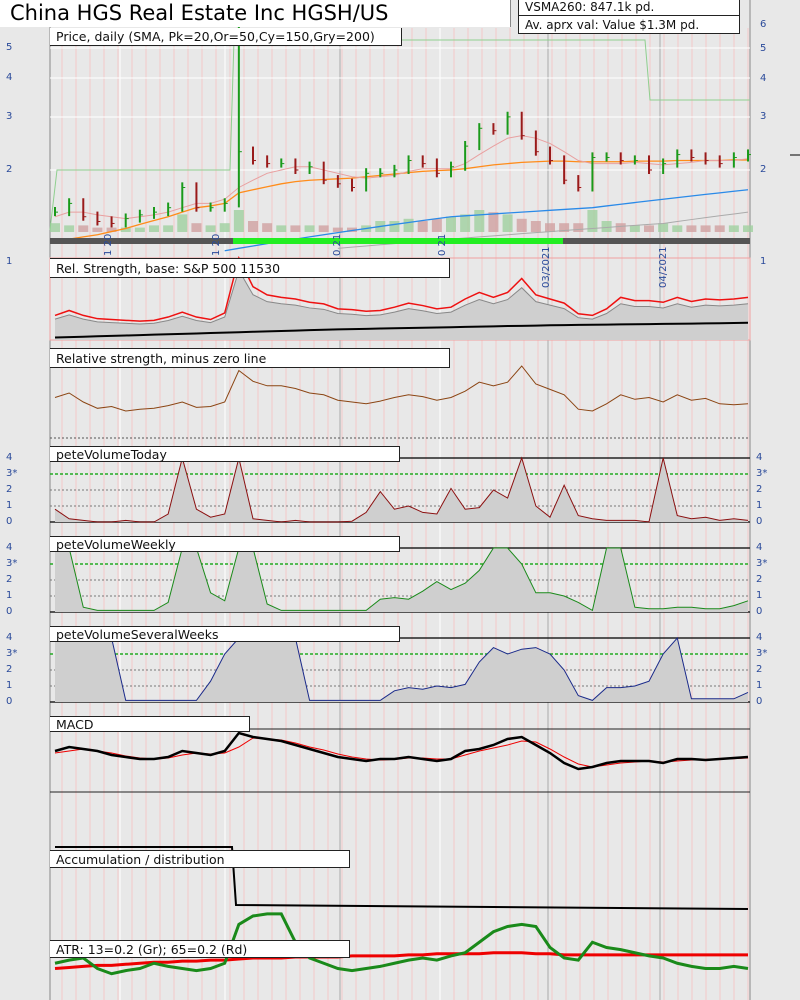 The height and width of the screenshot is (1000, 800). Describe the element at coordinates (546, 267) in the screenshot. I see `date-label: 03/2021` at that location.